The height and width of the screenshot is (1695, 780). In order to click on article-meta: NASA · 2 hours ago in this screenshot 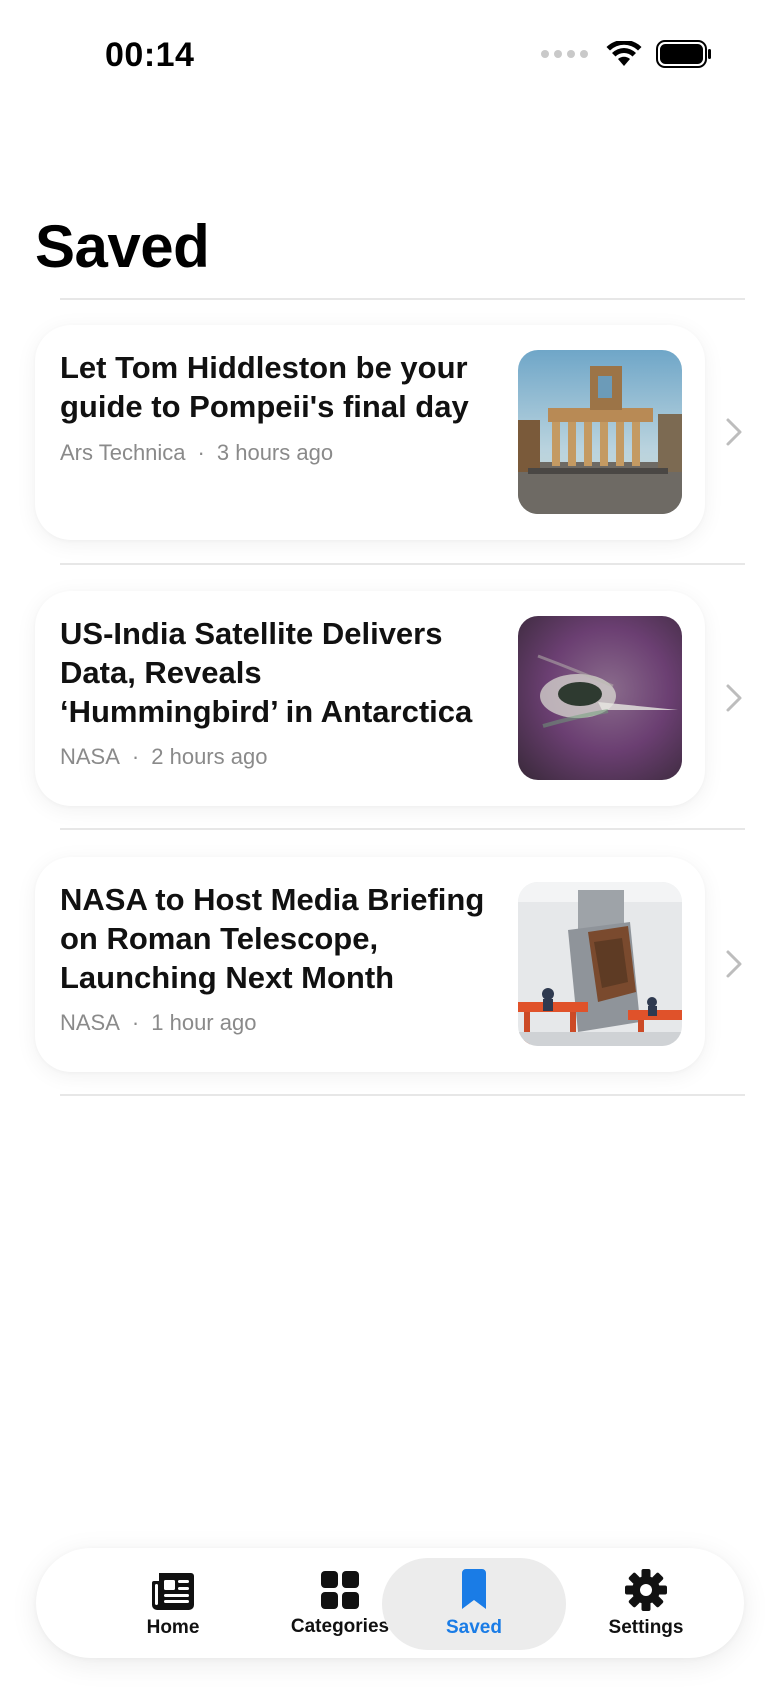, I will do `click(163, 757)`.